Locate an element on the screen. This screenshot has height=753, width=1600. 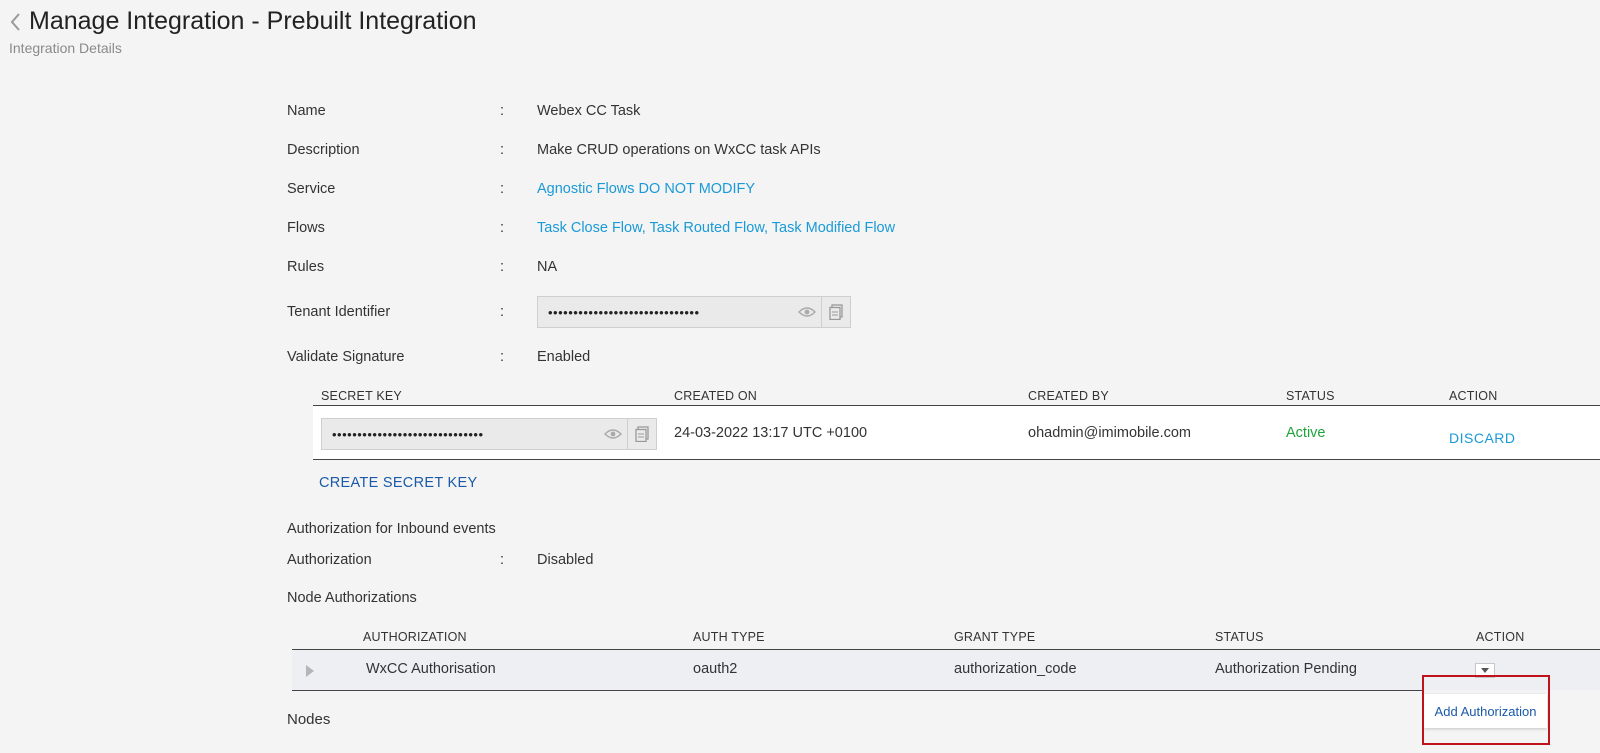
secret-key-field: •••••••••••••••••••••••••••••• is located at coordinates (489, 434).